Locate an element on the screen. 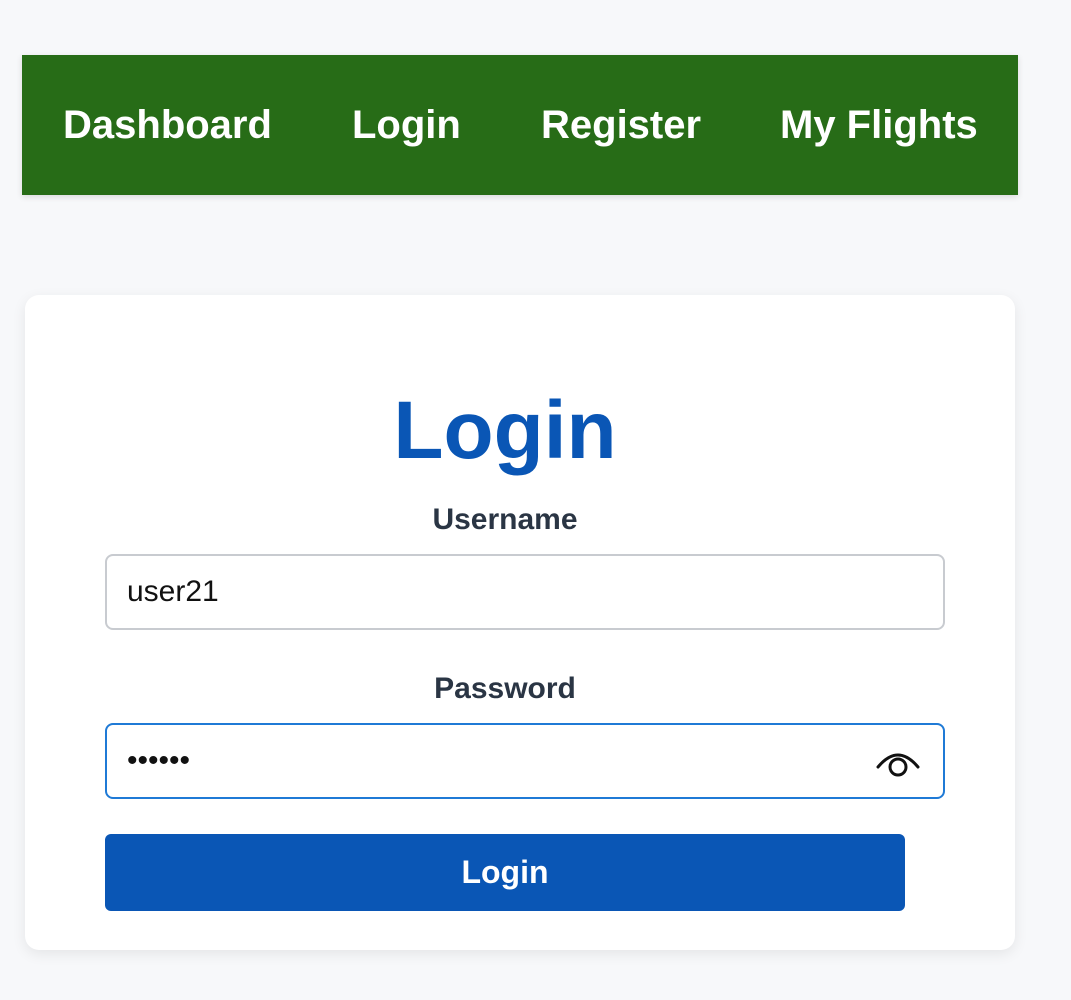 This screenshot has width=1071, height=1000. login-title: Login is located at coordinates (505, 430).